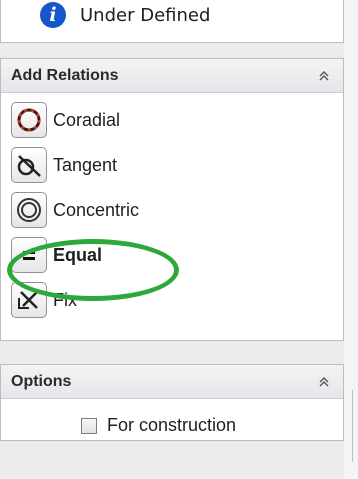  I want to click on fix-icon, so click(29, 300).